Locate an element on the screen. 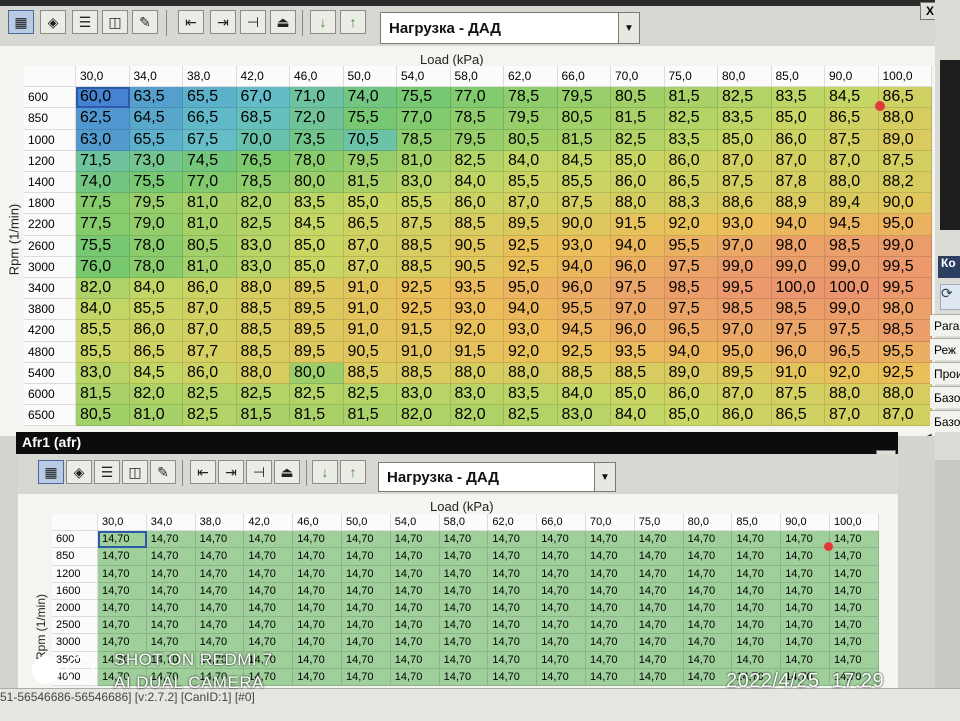  table-cell: 81,0 is located at coordinates (210, 267).